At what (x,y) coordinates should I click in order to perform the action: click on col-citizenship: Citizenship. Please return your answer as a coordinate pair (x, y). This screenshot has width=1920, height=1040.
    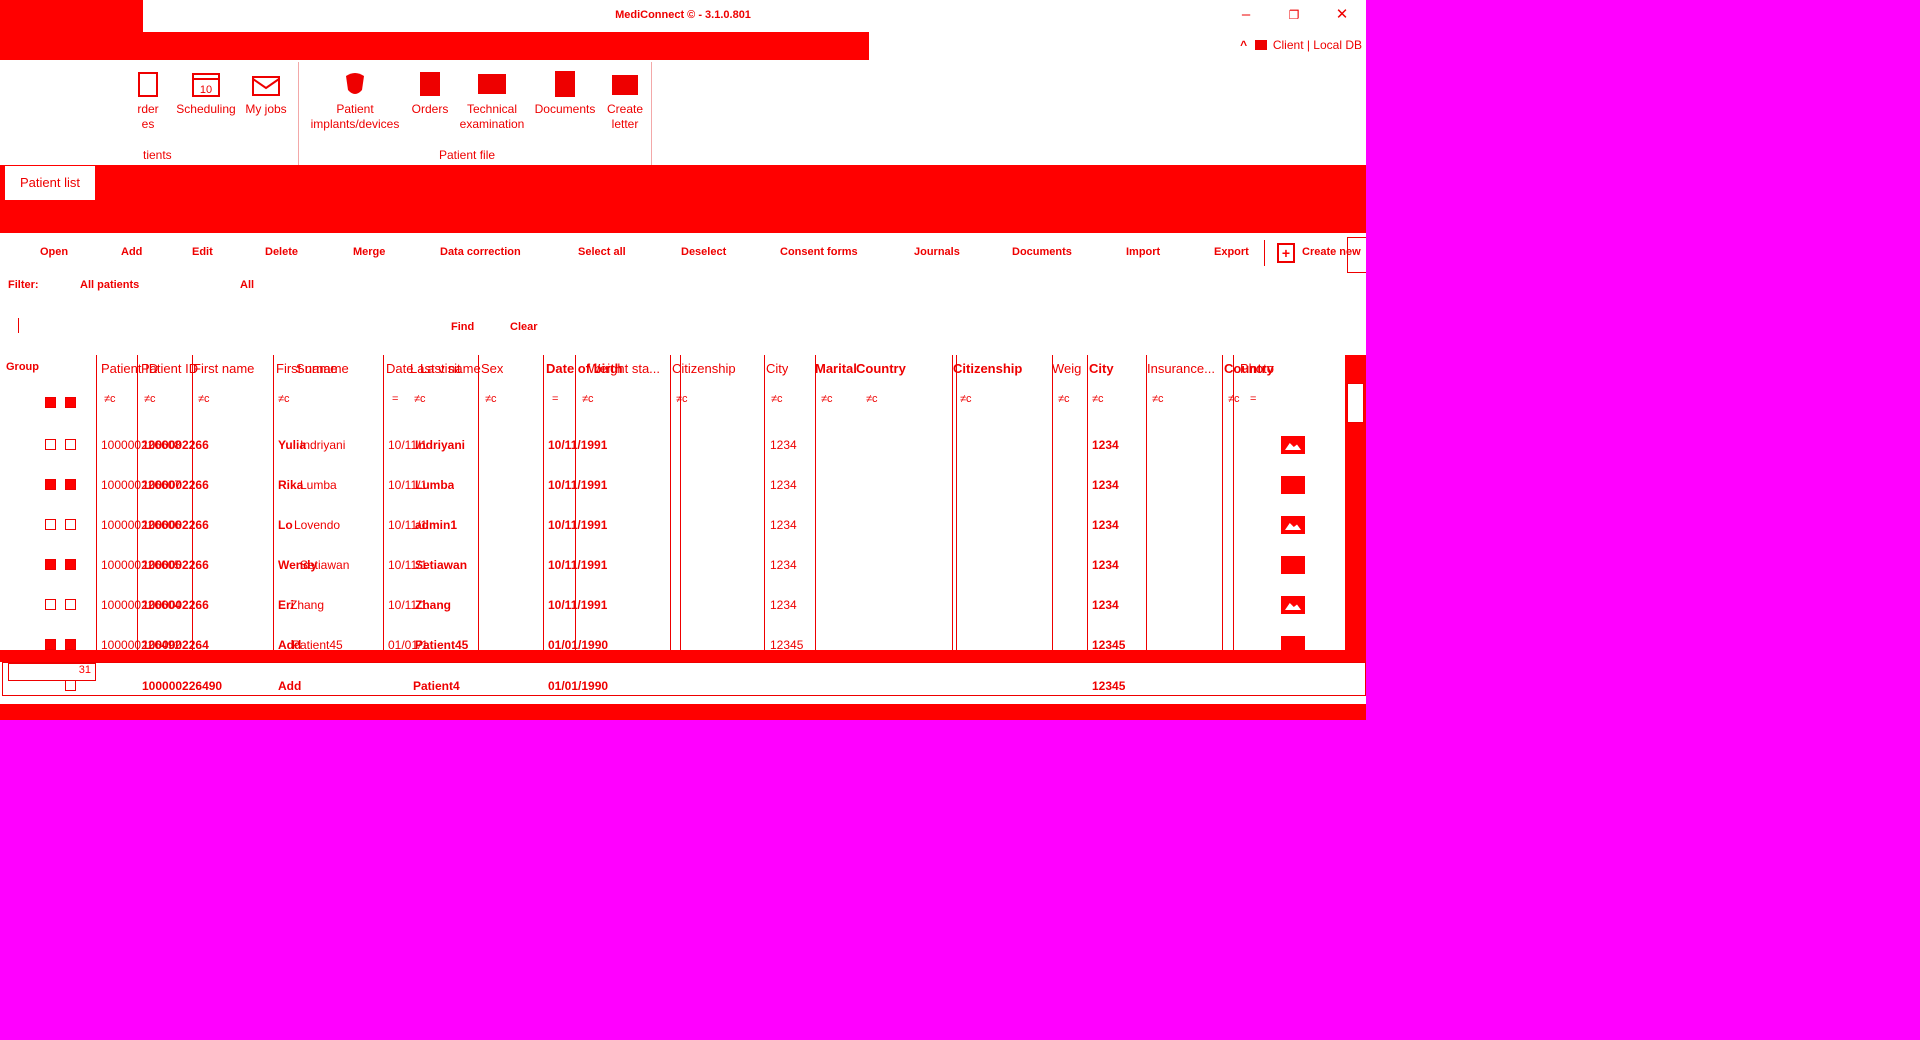
    Looking at the image, I should click on (716, 368).